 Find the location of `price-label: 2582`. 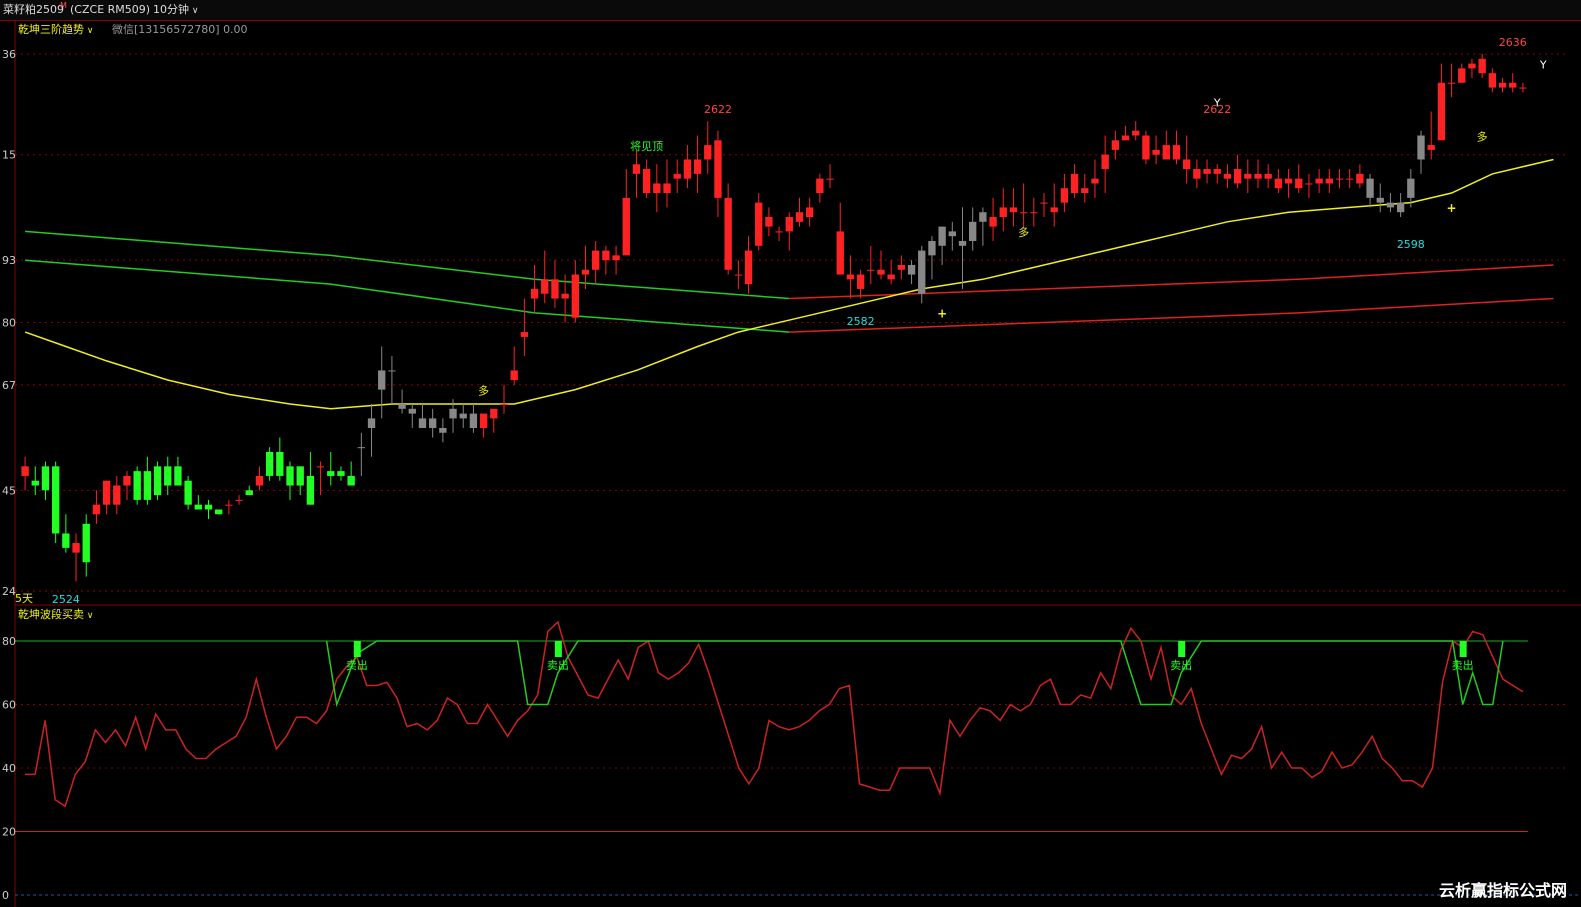

price-label: 2582 is located at coordinates (861, 321).